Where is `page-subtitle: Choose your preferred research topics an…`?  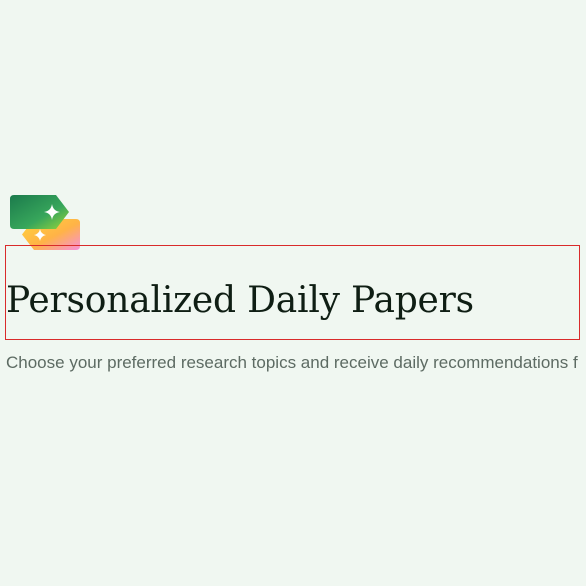
page-subtitle: Choose your preferred research topics an… is located at coordinates (292, 362).